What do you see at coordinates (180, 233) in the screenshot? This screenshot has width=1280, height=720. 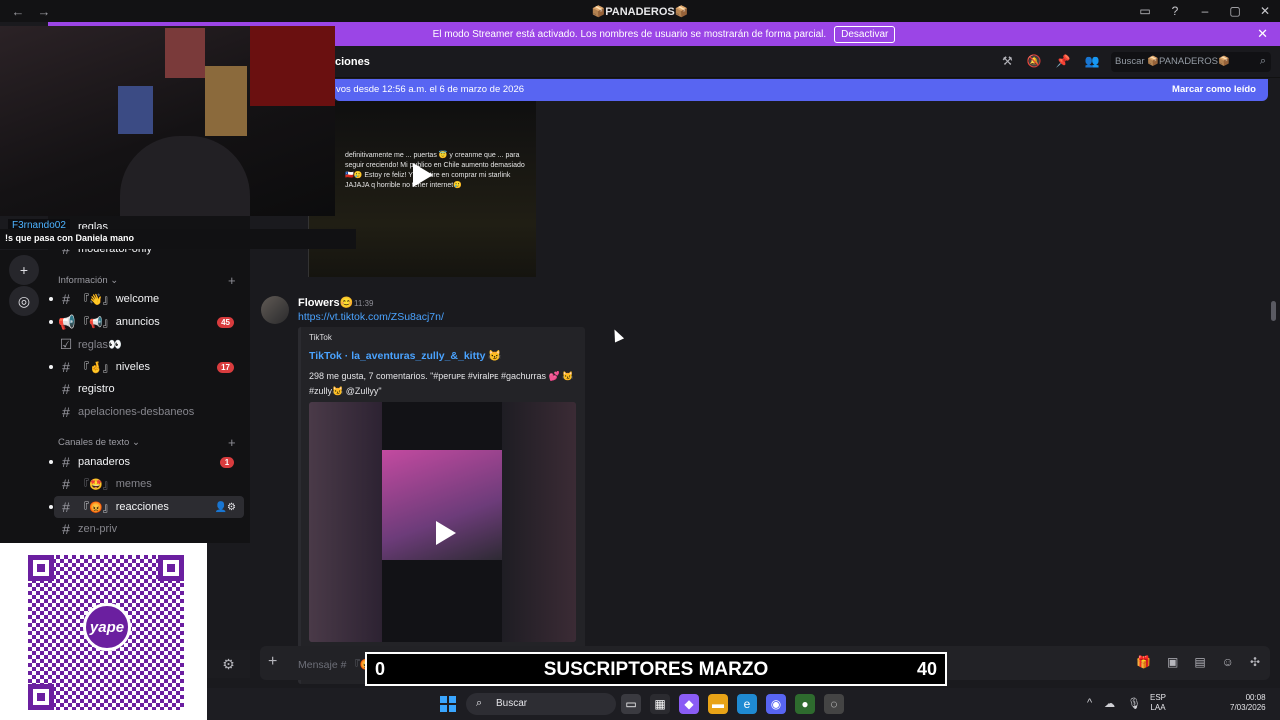 I see `stream-chat-overlay: F3rnando02 !s que pasa con Daniela mano` at bounding box center [180, 233].